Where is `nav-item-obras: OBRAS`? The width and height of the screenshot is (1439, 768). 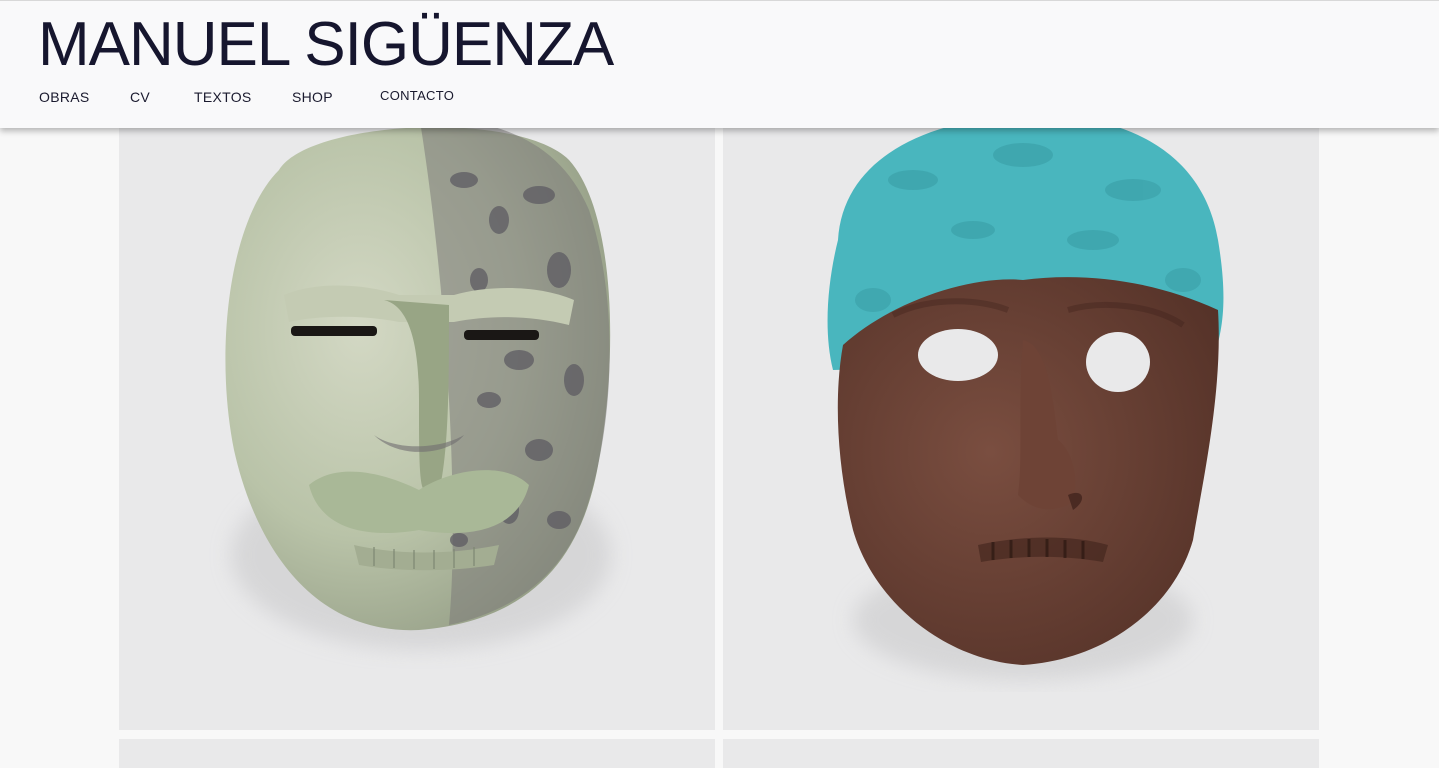 nav-item-obras: OBRAS is located at coordinates (64, 97).